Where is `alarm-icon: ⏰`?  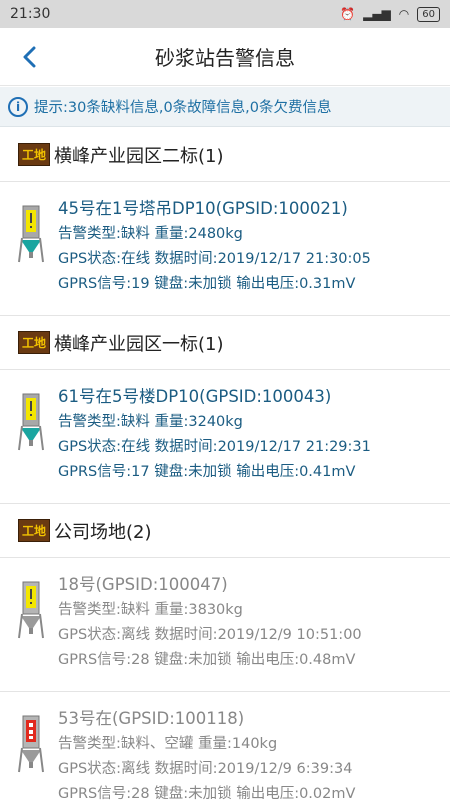
alarm-icon: ⏰ is located at coordinates (348, 14).